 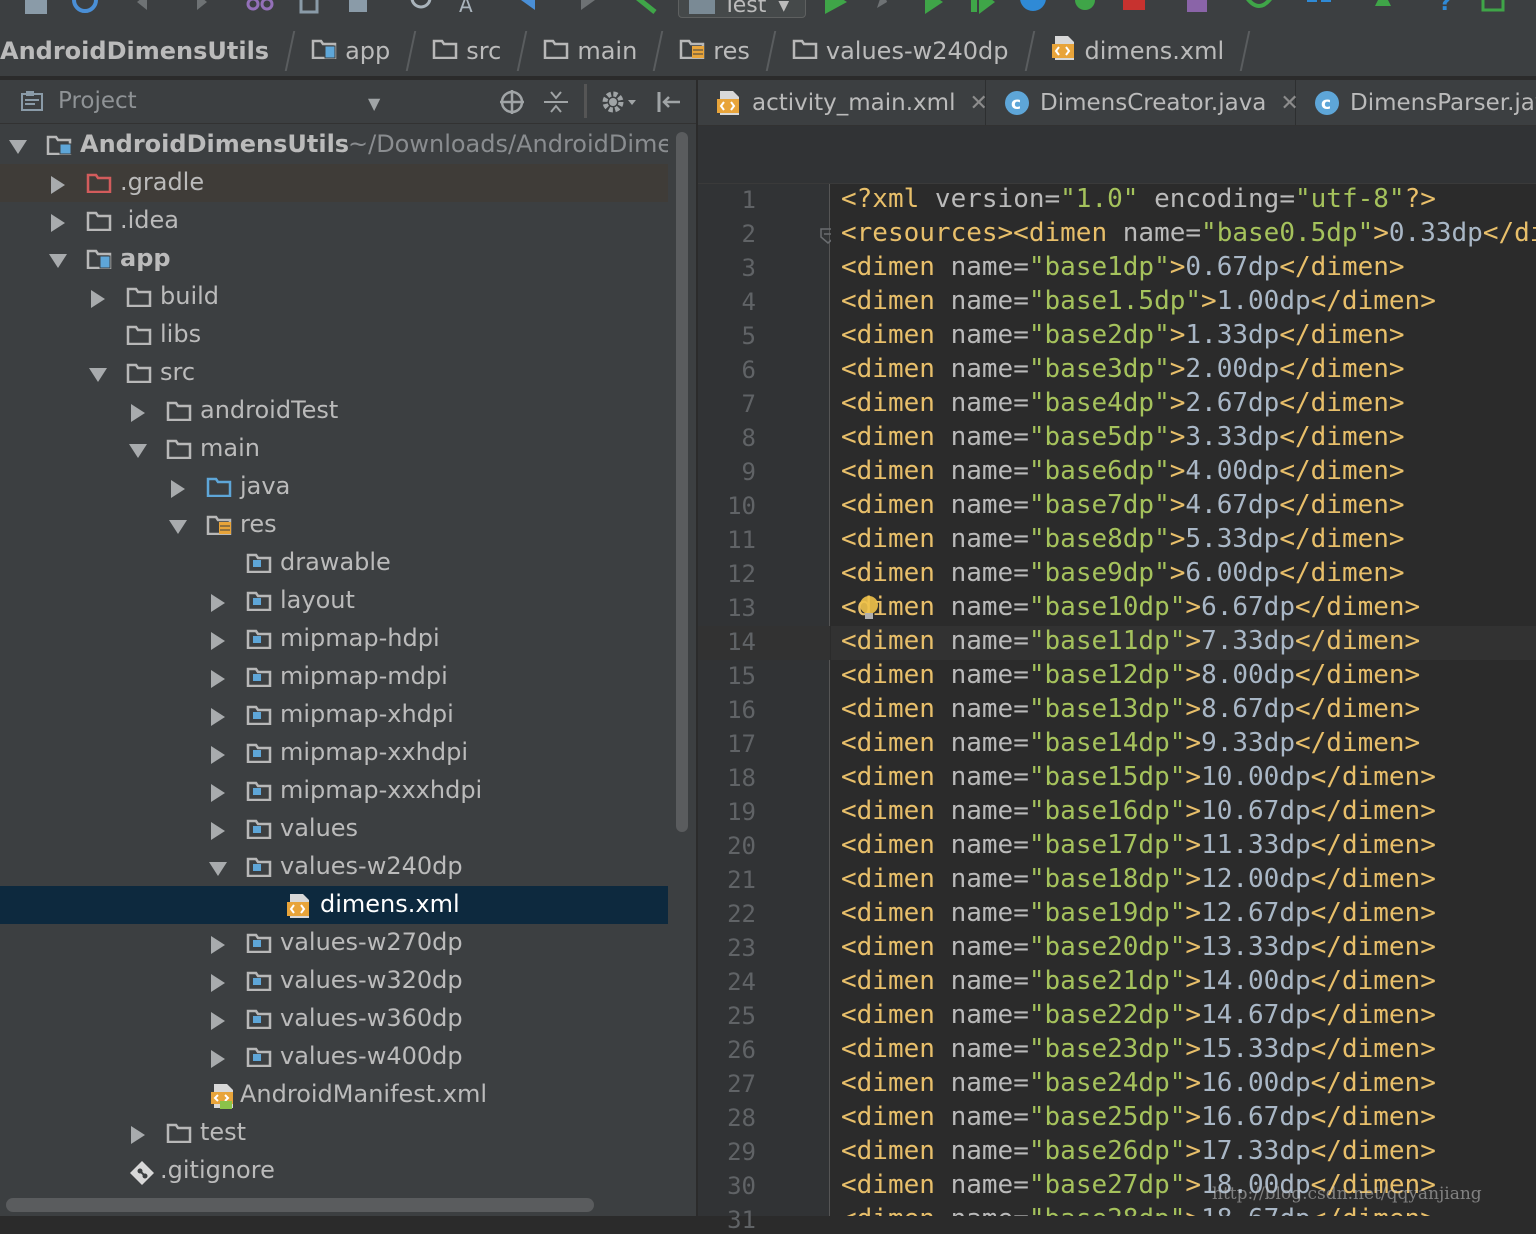 I want to click on code-line: <dimen name="base15dp">10.00dp</dimen>, so click(x=1138, y=777).